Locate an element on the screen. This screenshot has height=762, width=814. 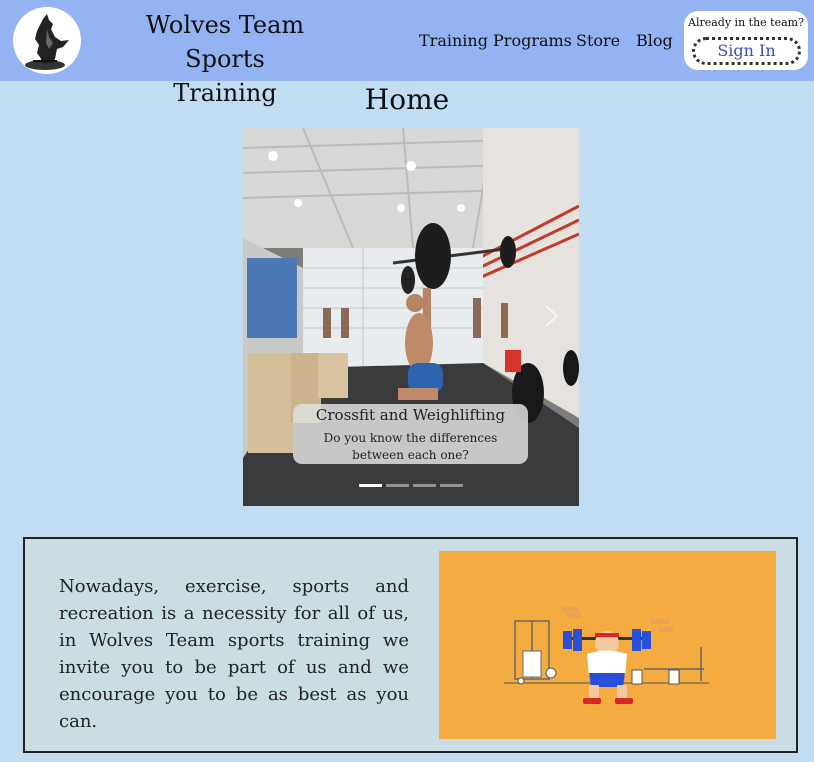
chevron-right-icon is located at coordinates (552, 316).